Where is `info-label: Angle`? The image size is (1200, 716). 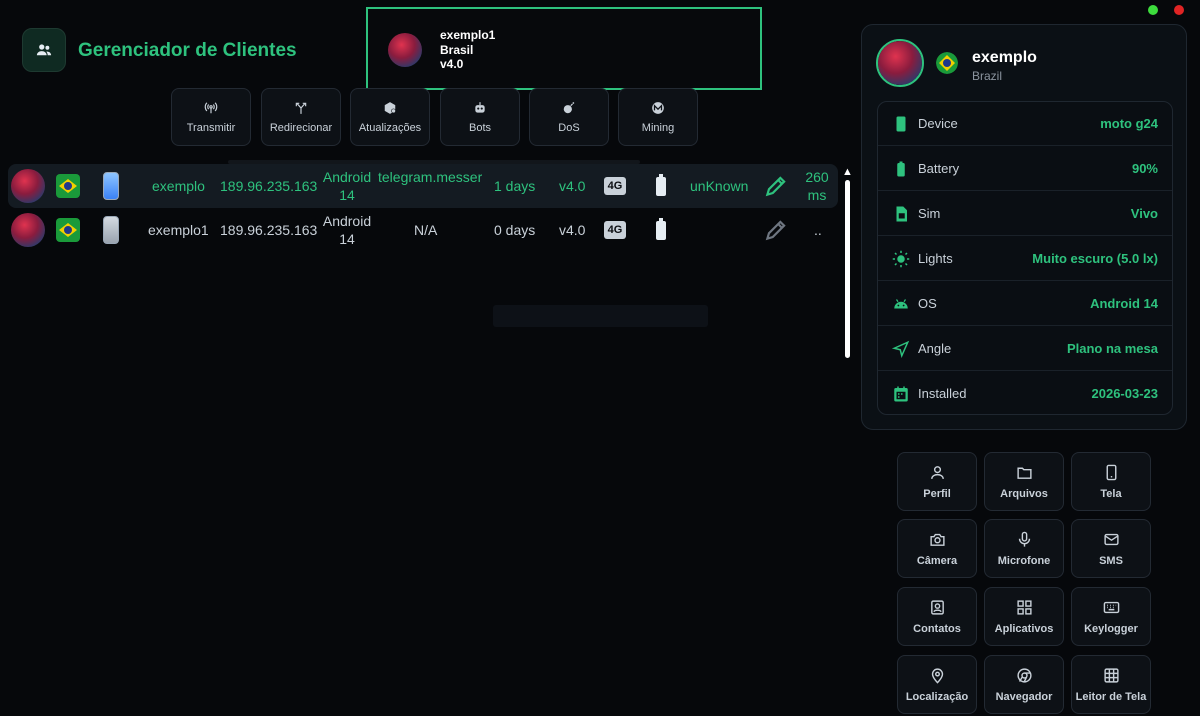 info-label: Angle is located at coordinates (935, 348).